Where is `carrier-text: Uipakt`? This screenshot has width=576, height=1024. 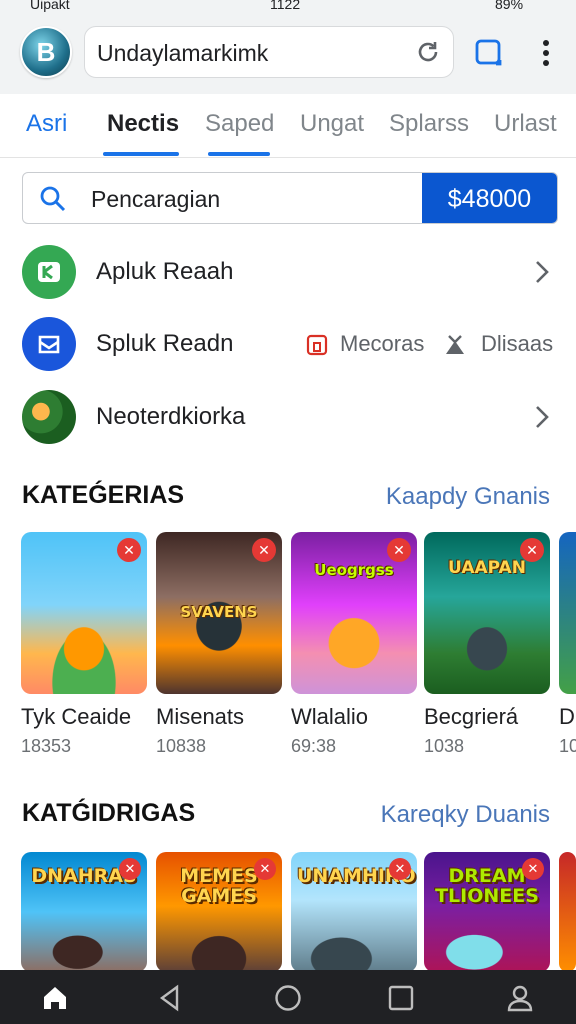 carrier-text: Uipakt is located at coordinates (50, 6).